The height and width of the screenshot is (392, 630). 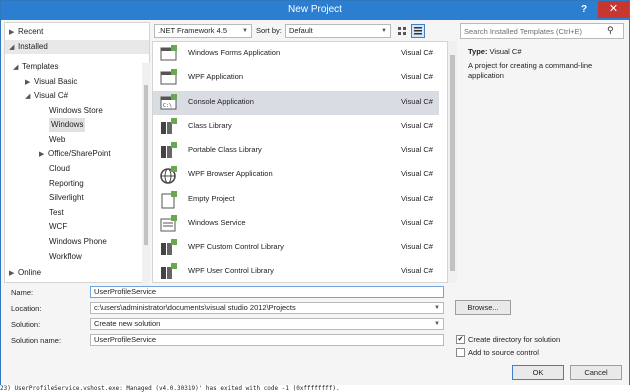 I want to click on create-directory-checkbox: ✔, so click(x=460, y=339).